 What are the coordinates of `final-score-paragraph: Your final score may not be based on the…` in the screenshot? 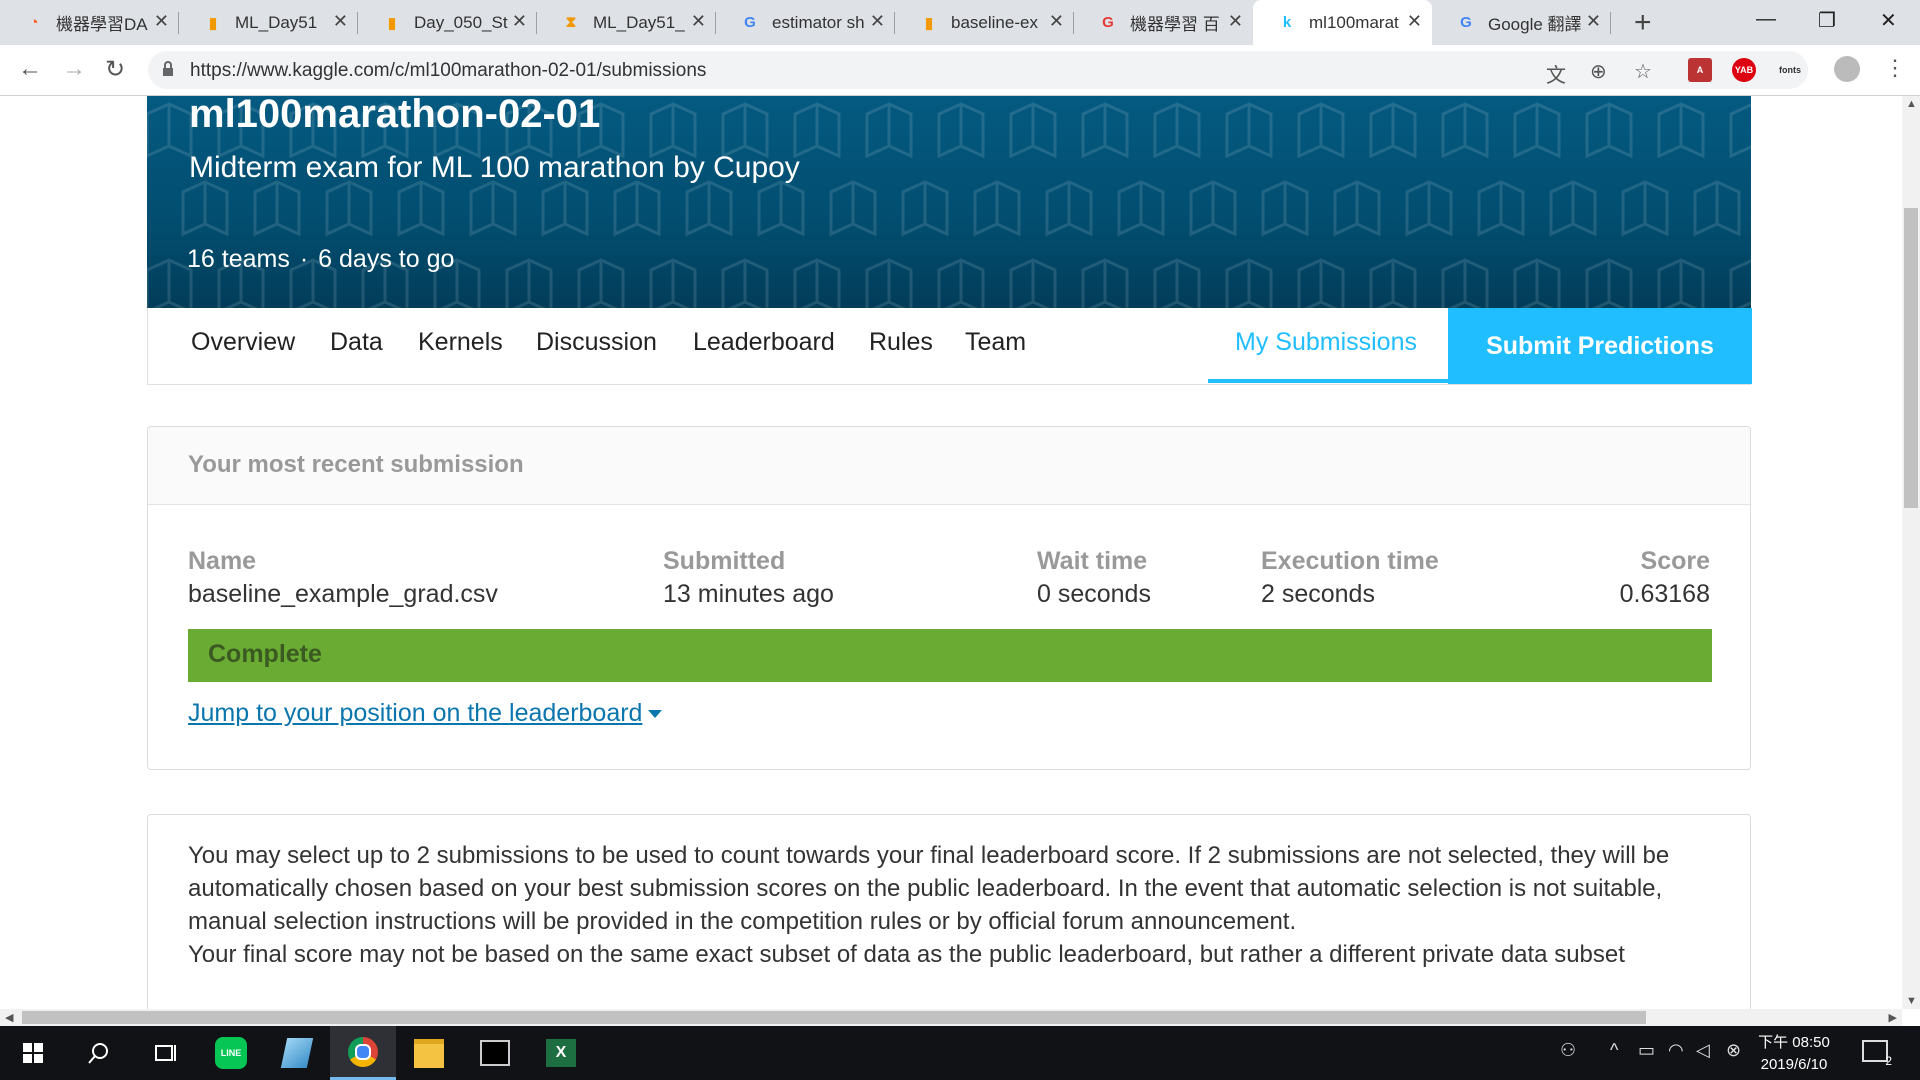 It's located at (906, 954).